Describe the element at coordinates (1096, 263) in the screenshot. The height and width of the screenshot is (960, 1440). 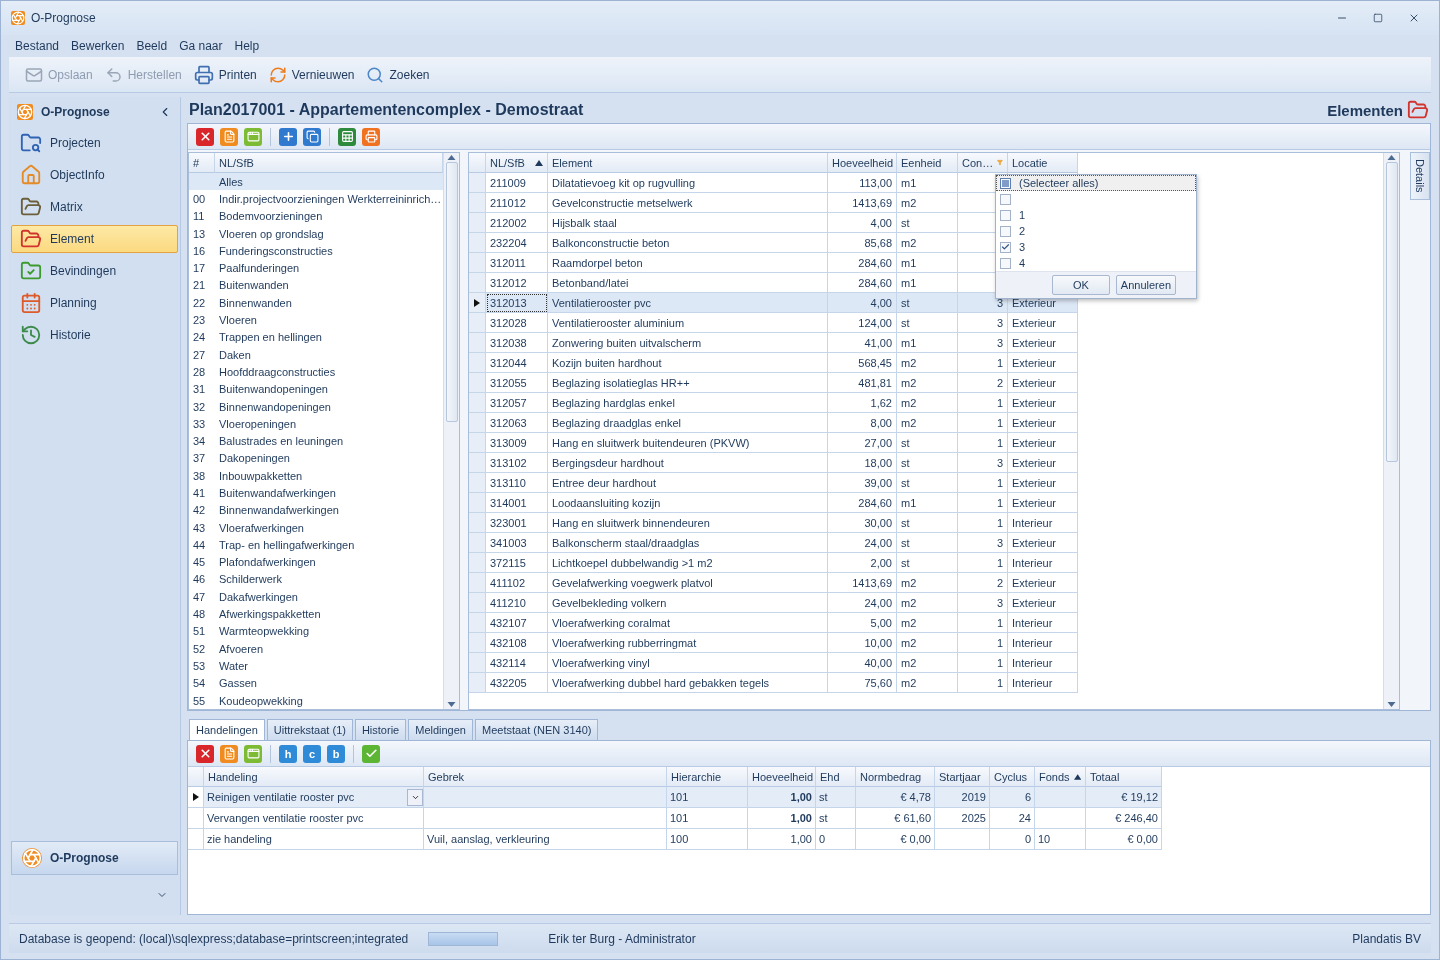
I see `filter-option: 4` at that location.